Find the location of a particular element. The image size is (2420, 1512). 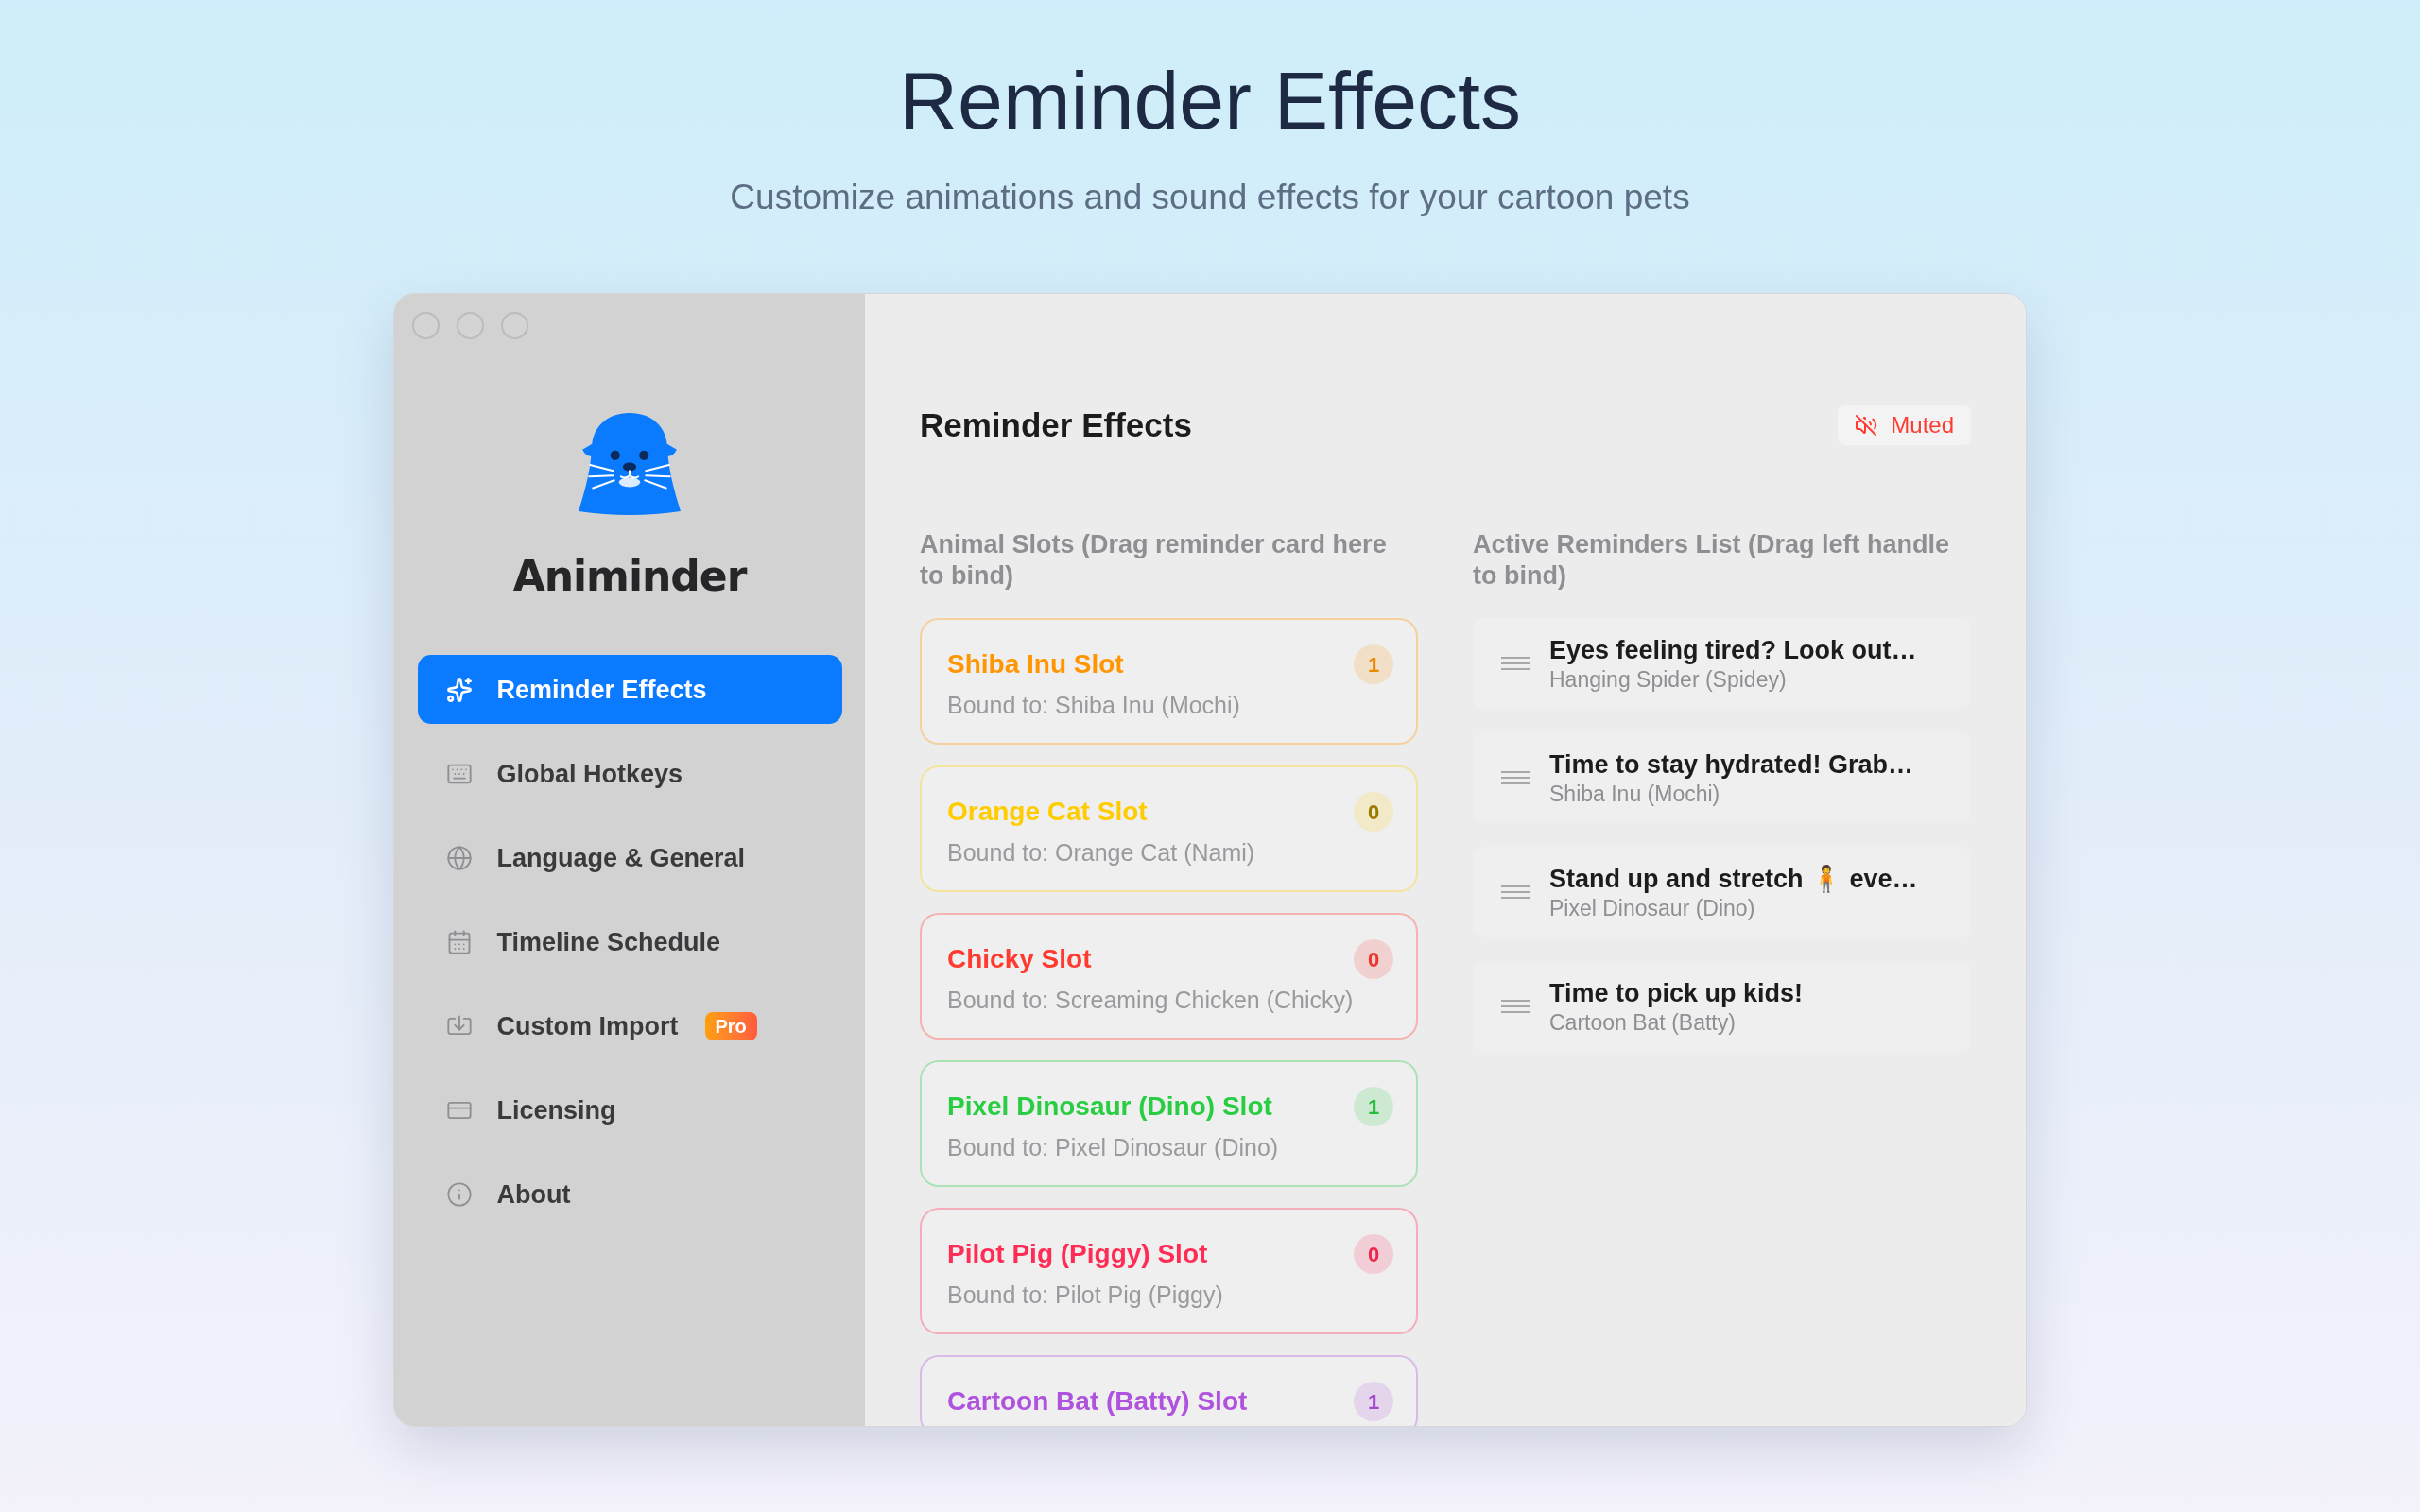

sidebar-item: Timeline Schedule is located at coordinates (629, 941).